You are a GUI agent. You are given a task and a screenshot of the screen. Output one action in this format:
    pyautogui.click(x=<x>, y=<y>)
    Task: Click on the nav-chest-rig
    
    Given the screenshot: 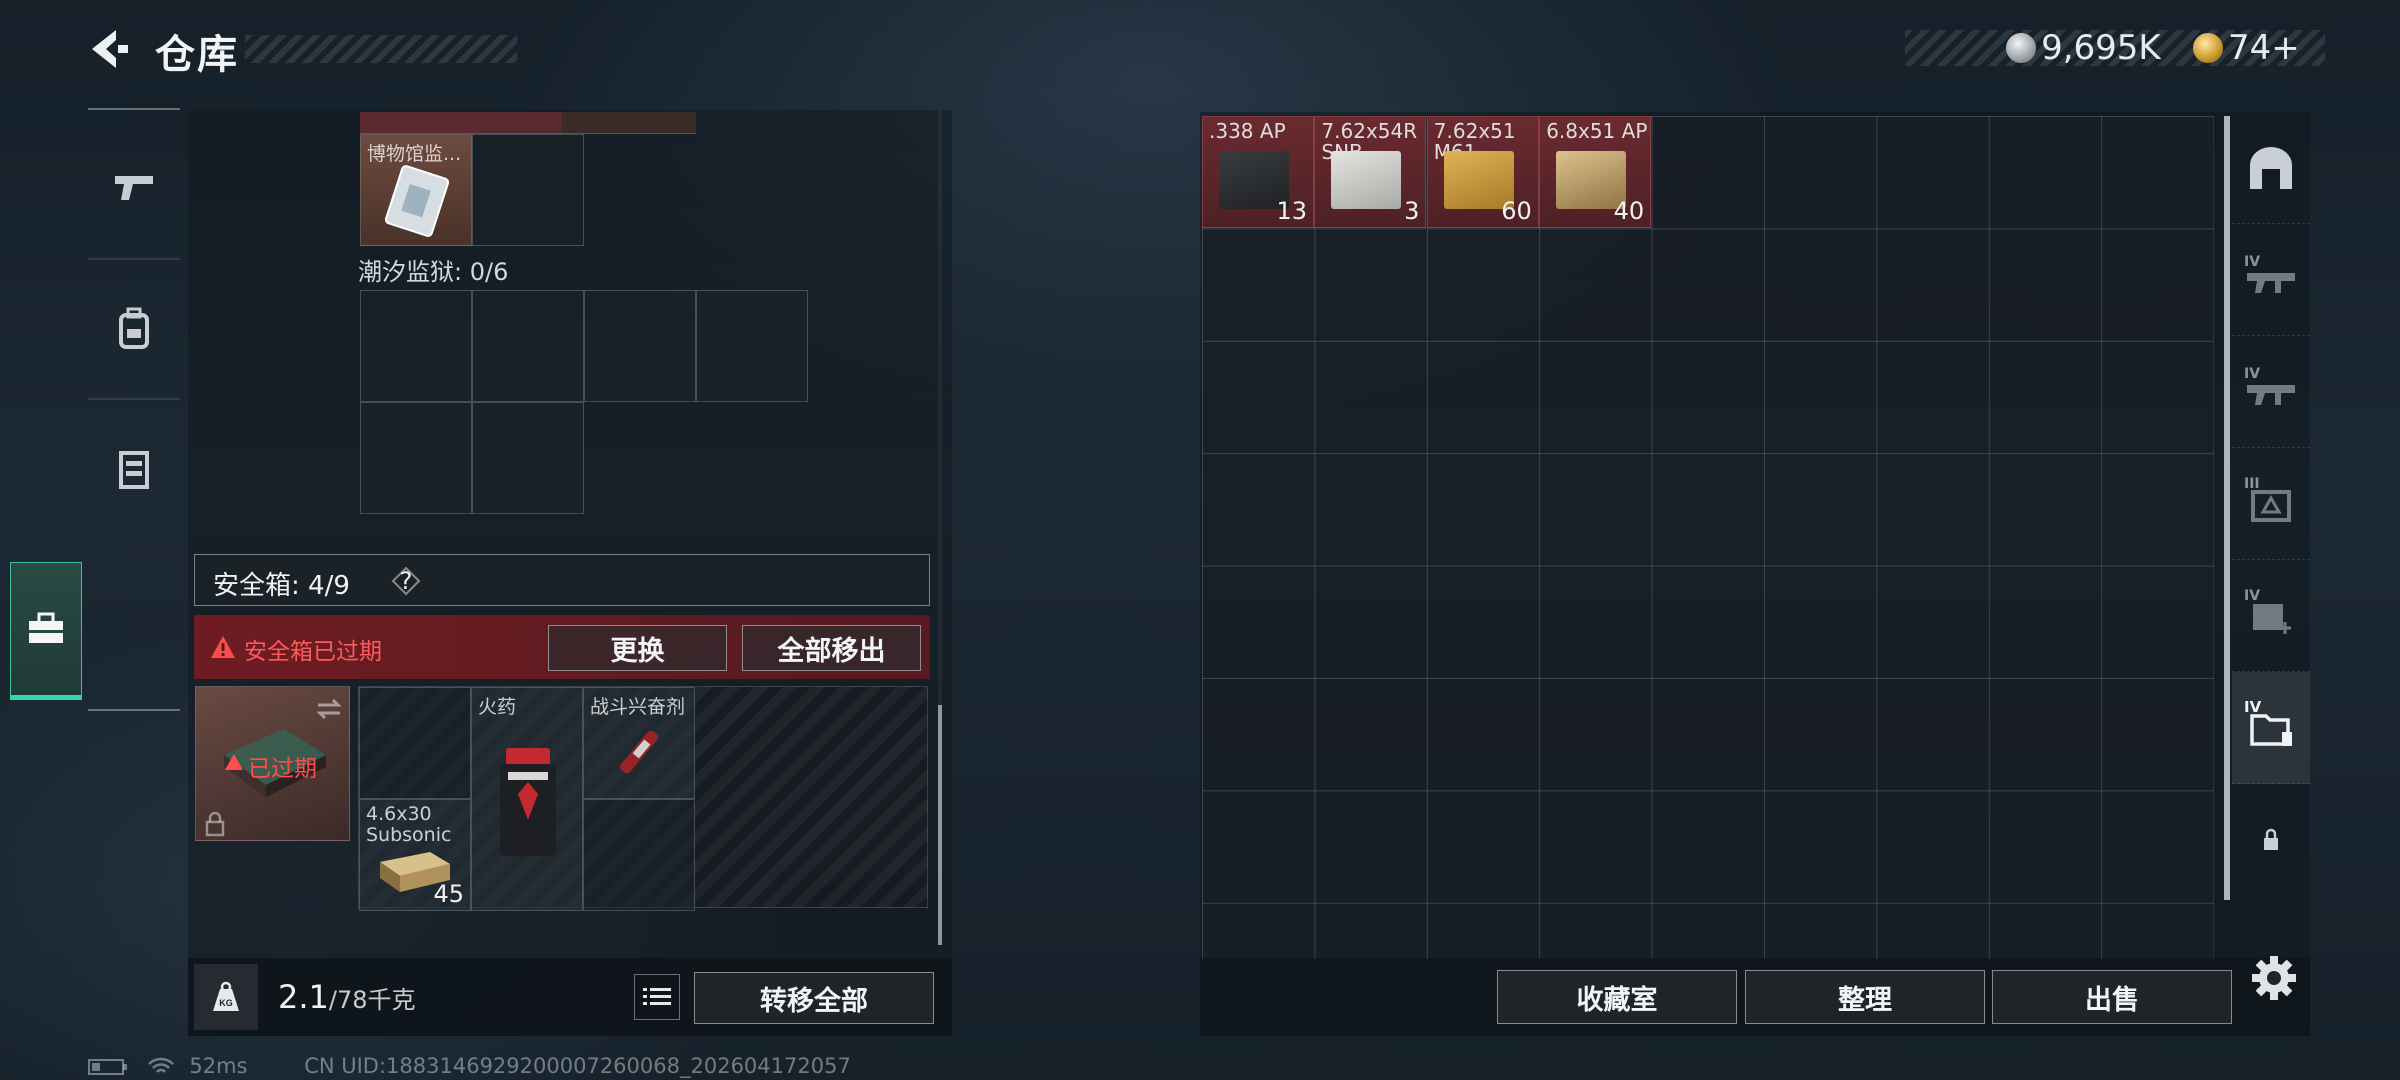 What is the action you would take?
    pyautogui.click(x=134, y=468)
    